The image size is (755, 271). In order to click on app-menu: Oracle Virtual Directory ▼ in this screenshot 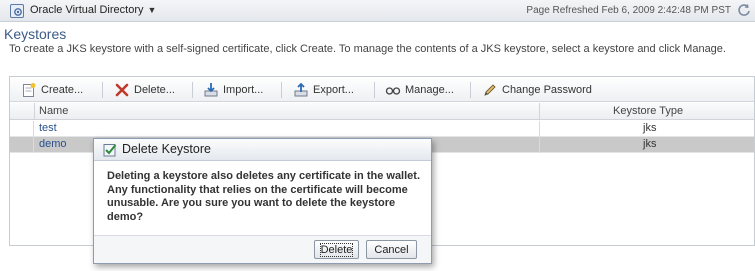, I will do `click(93, 11)`.